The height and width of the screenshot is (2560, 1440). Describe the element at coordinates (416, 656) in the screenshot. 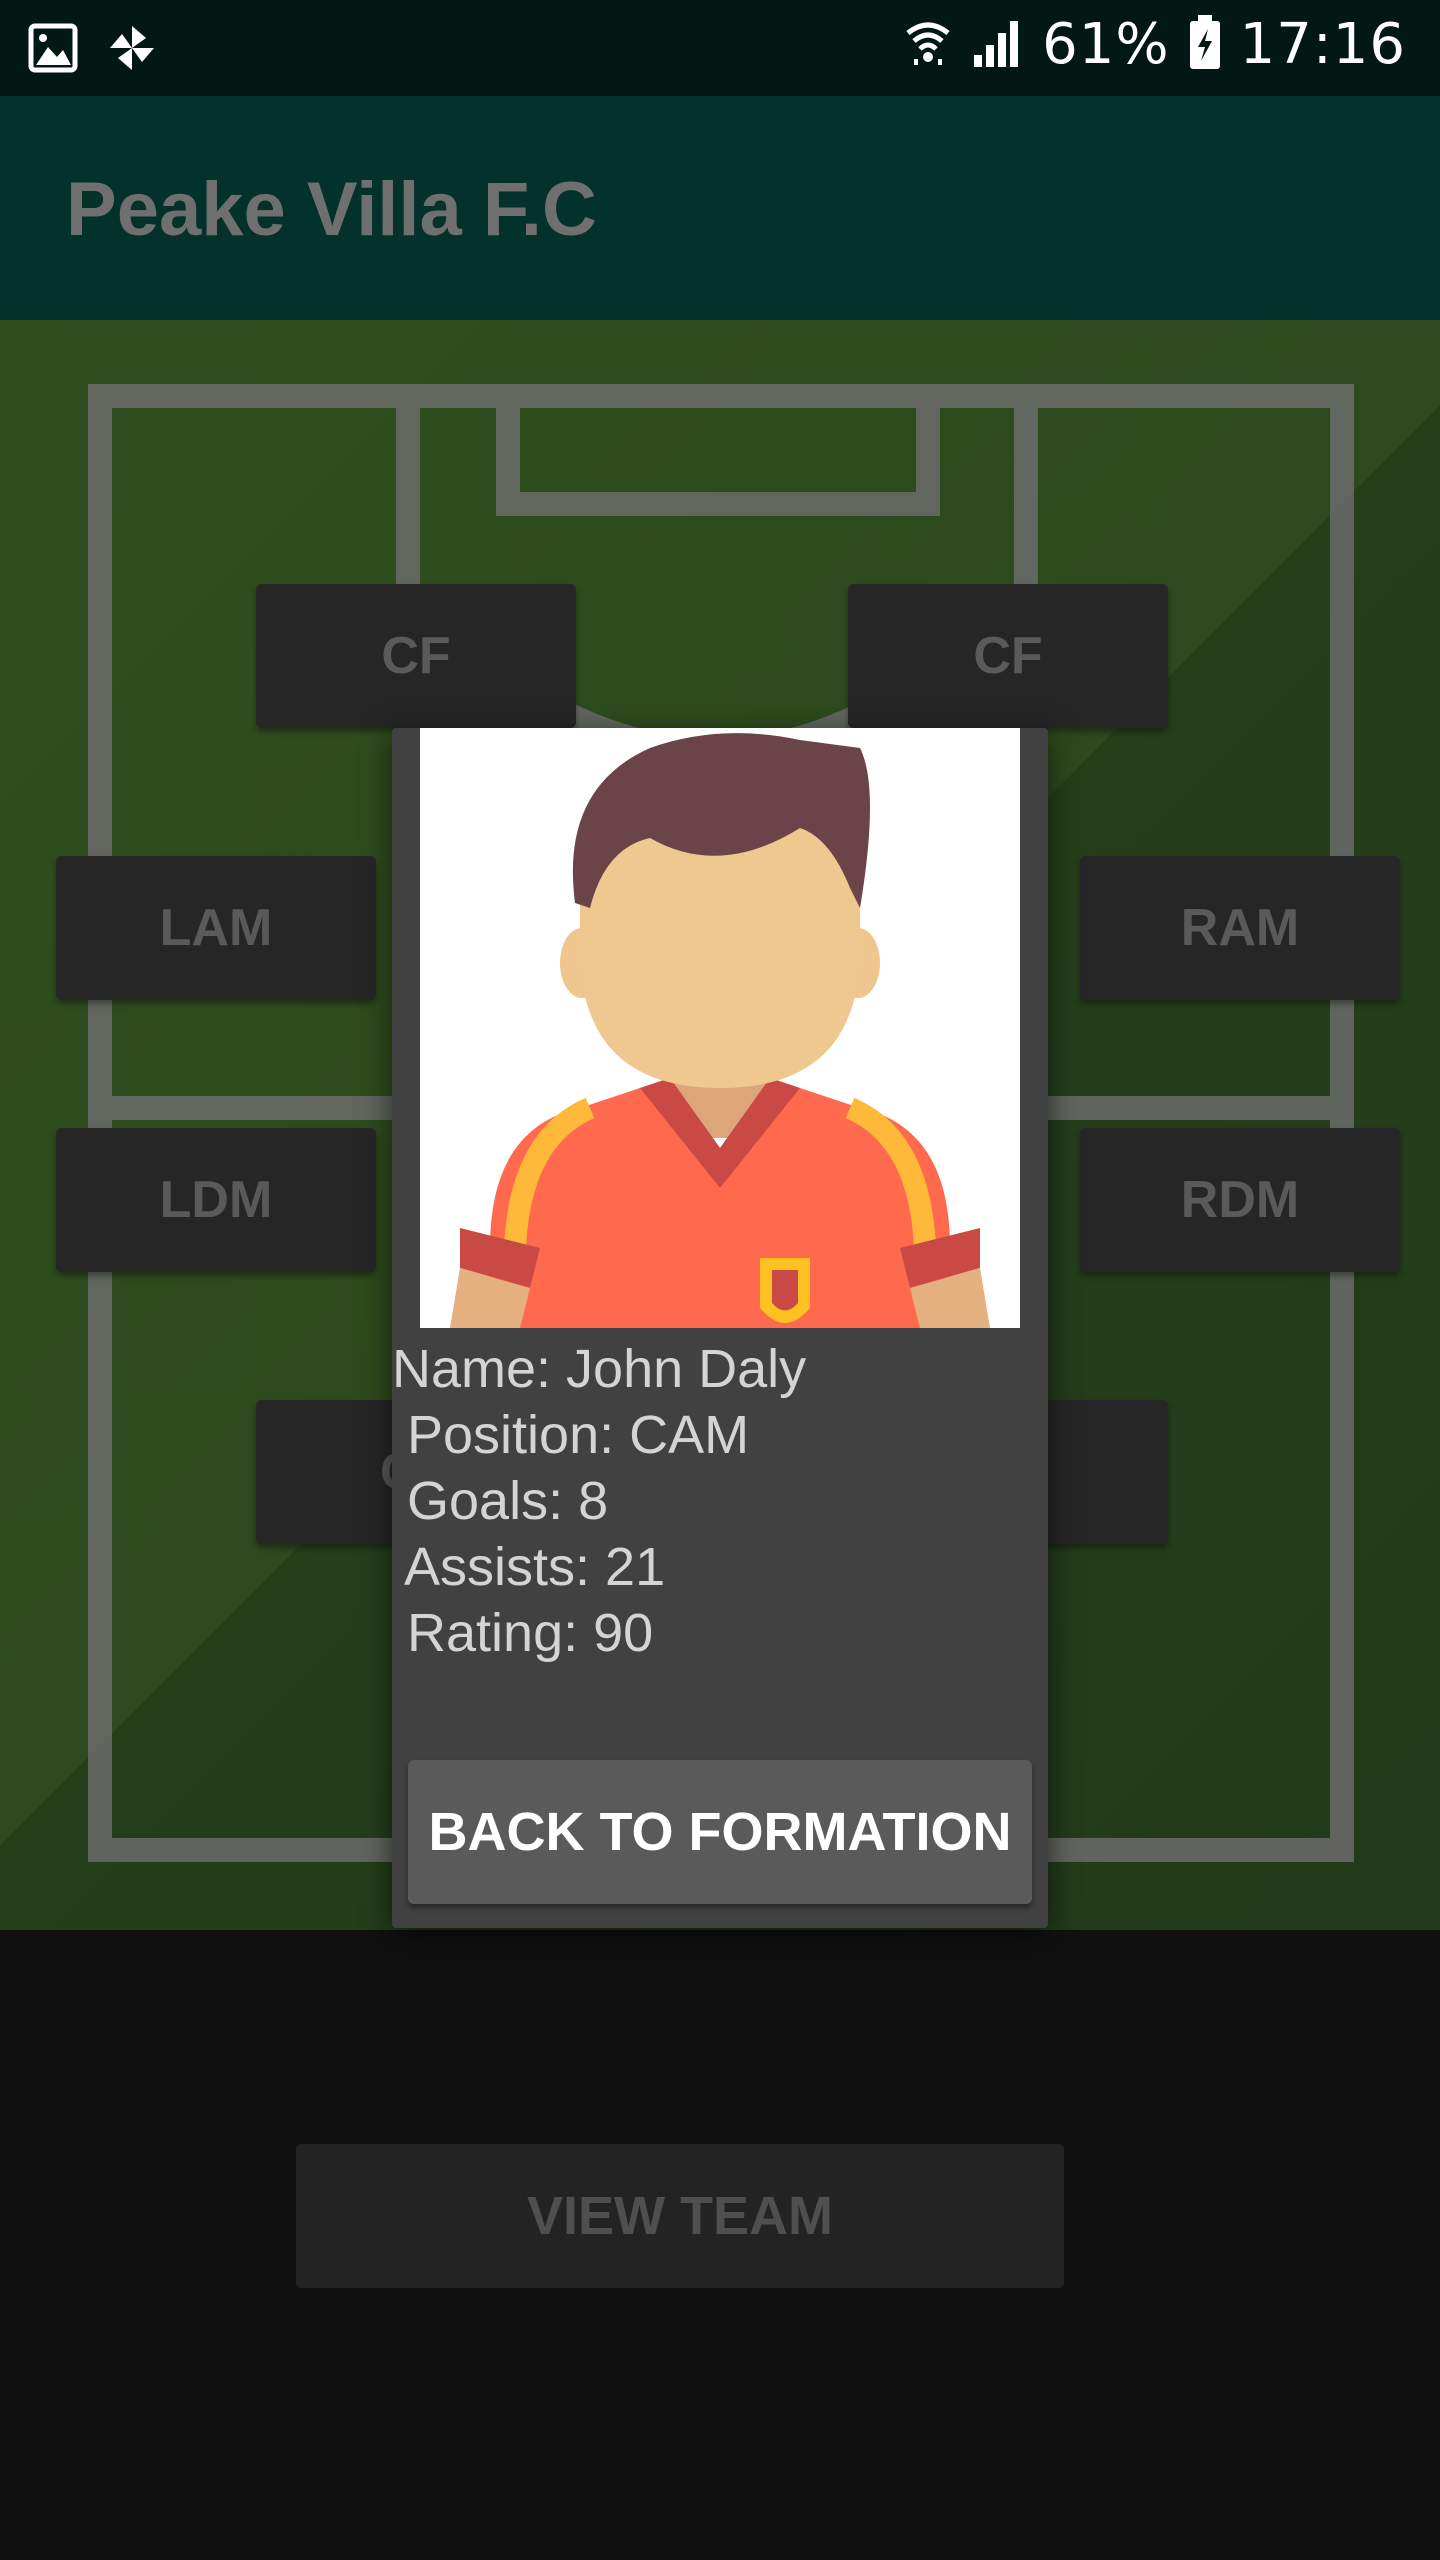

I see `position-button-cf-left: CF` at that location.